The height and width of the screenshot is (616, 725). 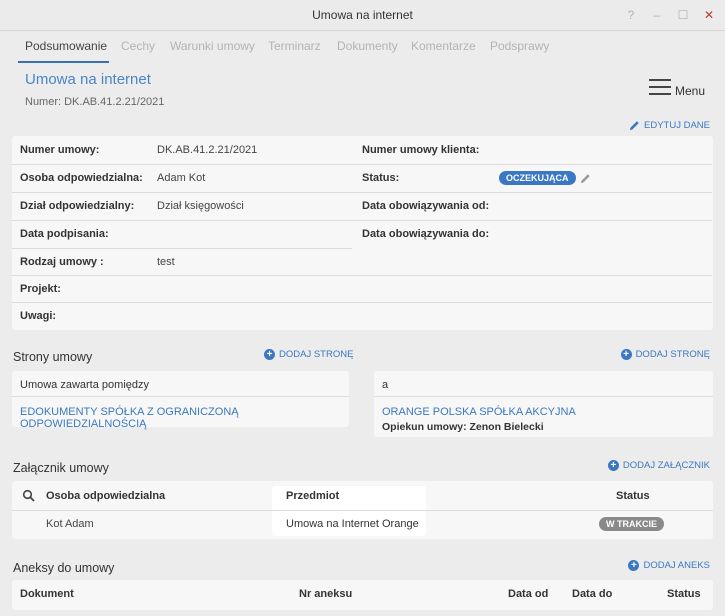 I want to click on column-header-document: Dokument, so click(x=47, y=594).